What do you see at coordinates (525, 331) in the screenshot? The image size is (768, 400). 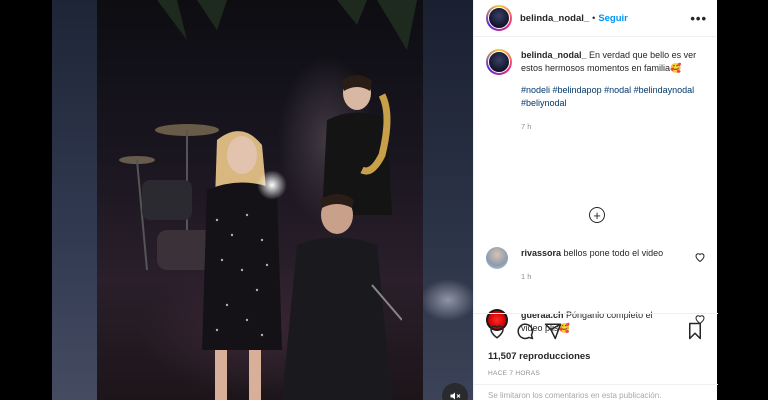 I see `comment-icon` at bounding box center [525, 331].